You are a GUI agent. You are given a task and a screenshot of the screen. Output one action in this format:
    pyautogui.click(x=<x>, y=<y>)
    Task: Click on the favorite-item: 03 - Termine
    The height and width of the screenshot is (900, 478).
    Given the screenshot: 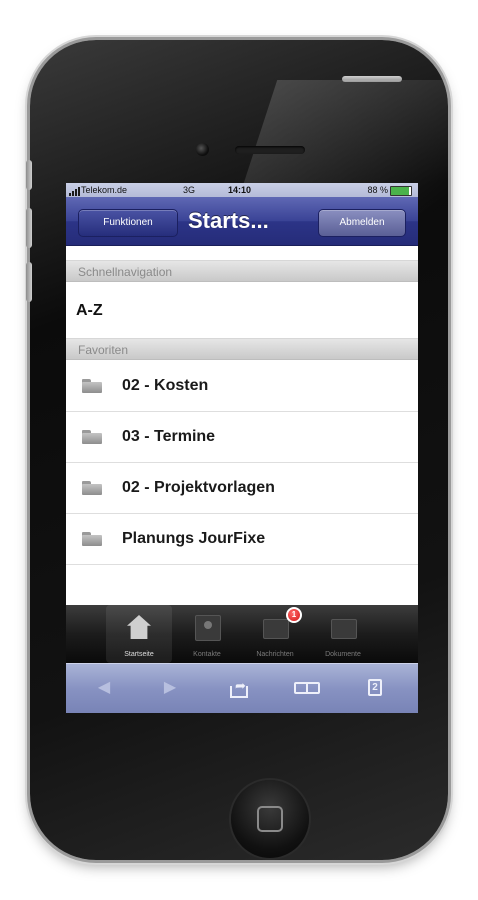 What is the action you would take?
    pyautogui.click(x=242, y=437)
    